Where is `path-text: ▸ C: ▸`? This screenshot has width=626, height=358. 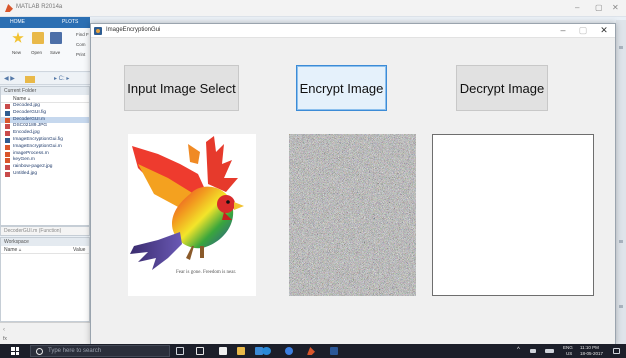
path-text: ▸ C: ▸ is located at coordinates (61, 78).